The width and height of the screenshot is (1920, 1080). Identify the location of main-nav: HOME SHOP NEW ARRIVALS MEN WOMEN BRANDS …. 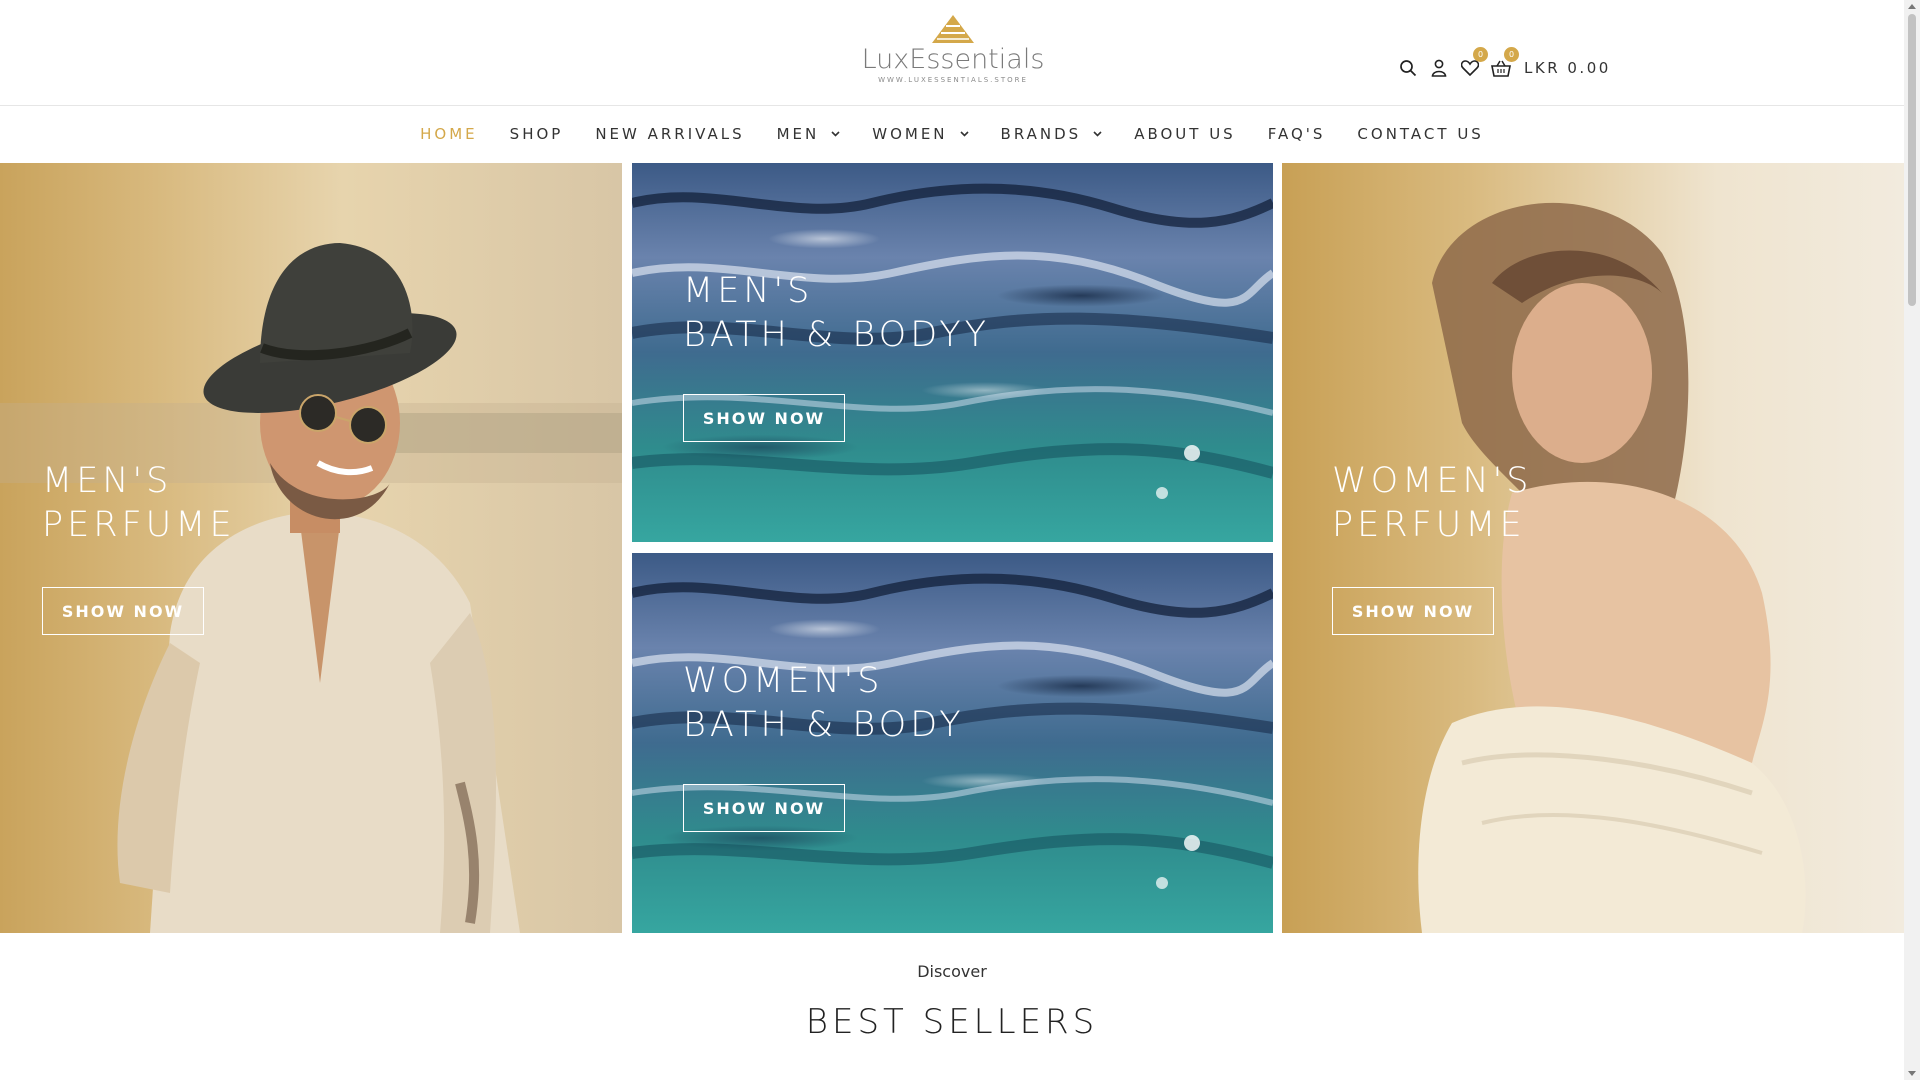
(952, 134).